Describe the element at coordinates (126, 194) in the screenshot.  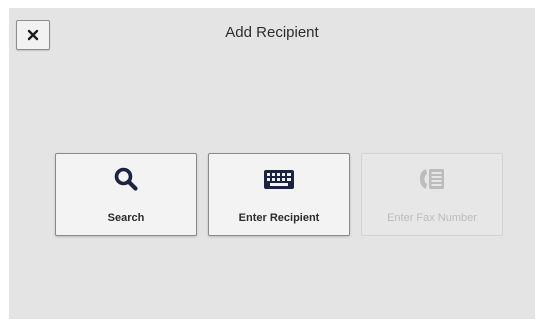
I see `search-button: Search` at that location.